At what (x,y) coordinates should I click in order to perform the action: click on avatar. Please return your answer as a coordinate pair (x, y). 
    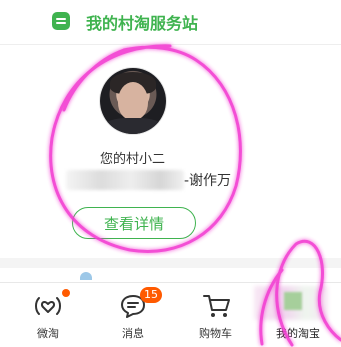
    Looking at the image, I should click on (133, 101).